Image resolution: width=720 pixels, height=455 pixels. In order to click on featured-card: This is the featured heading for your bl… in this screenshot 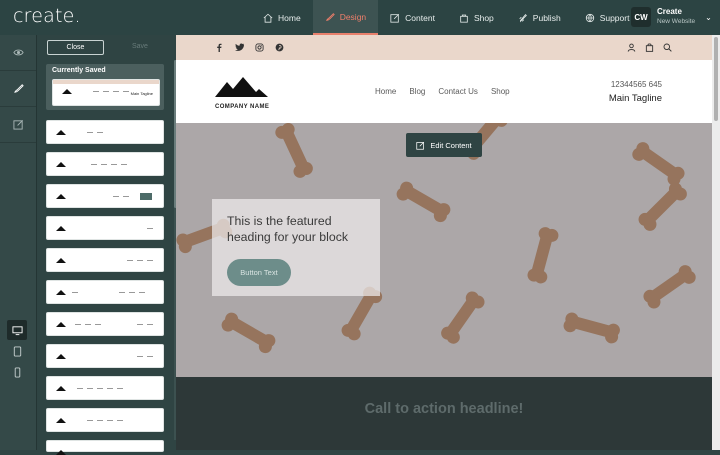, I will do `click(296, 247)`.